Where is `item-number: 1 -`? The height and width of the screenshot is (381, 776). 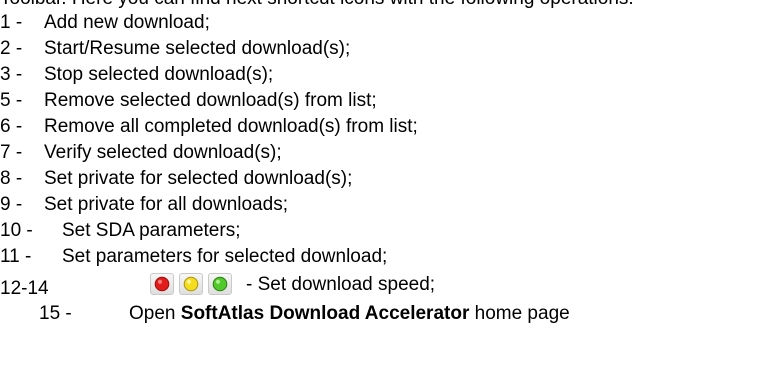
item-number: 1 - is located at coordinates (11, 22).